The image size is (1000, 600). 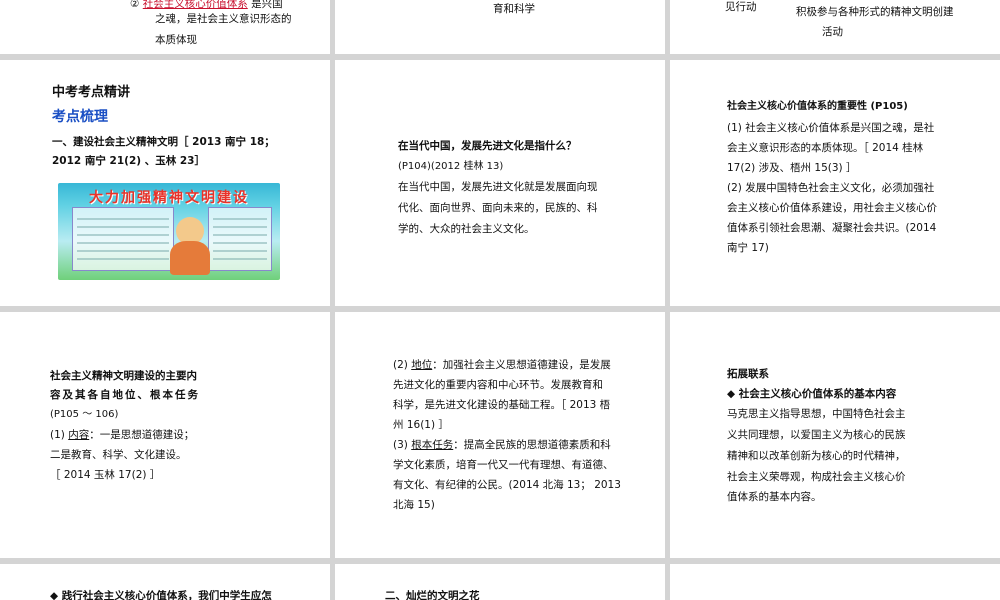 What do you see at coordinates (223, 19) in the screenshot?
I see `top-left-line2: 之魂，是社会主义意识形态的` at bounding box center [223, 19].